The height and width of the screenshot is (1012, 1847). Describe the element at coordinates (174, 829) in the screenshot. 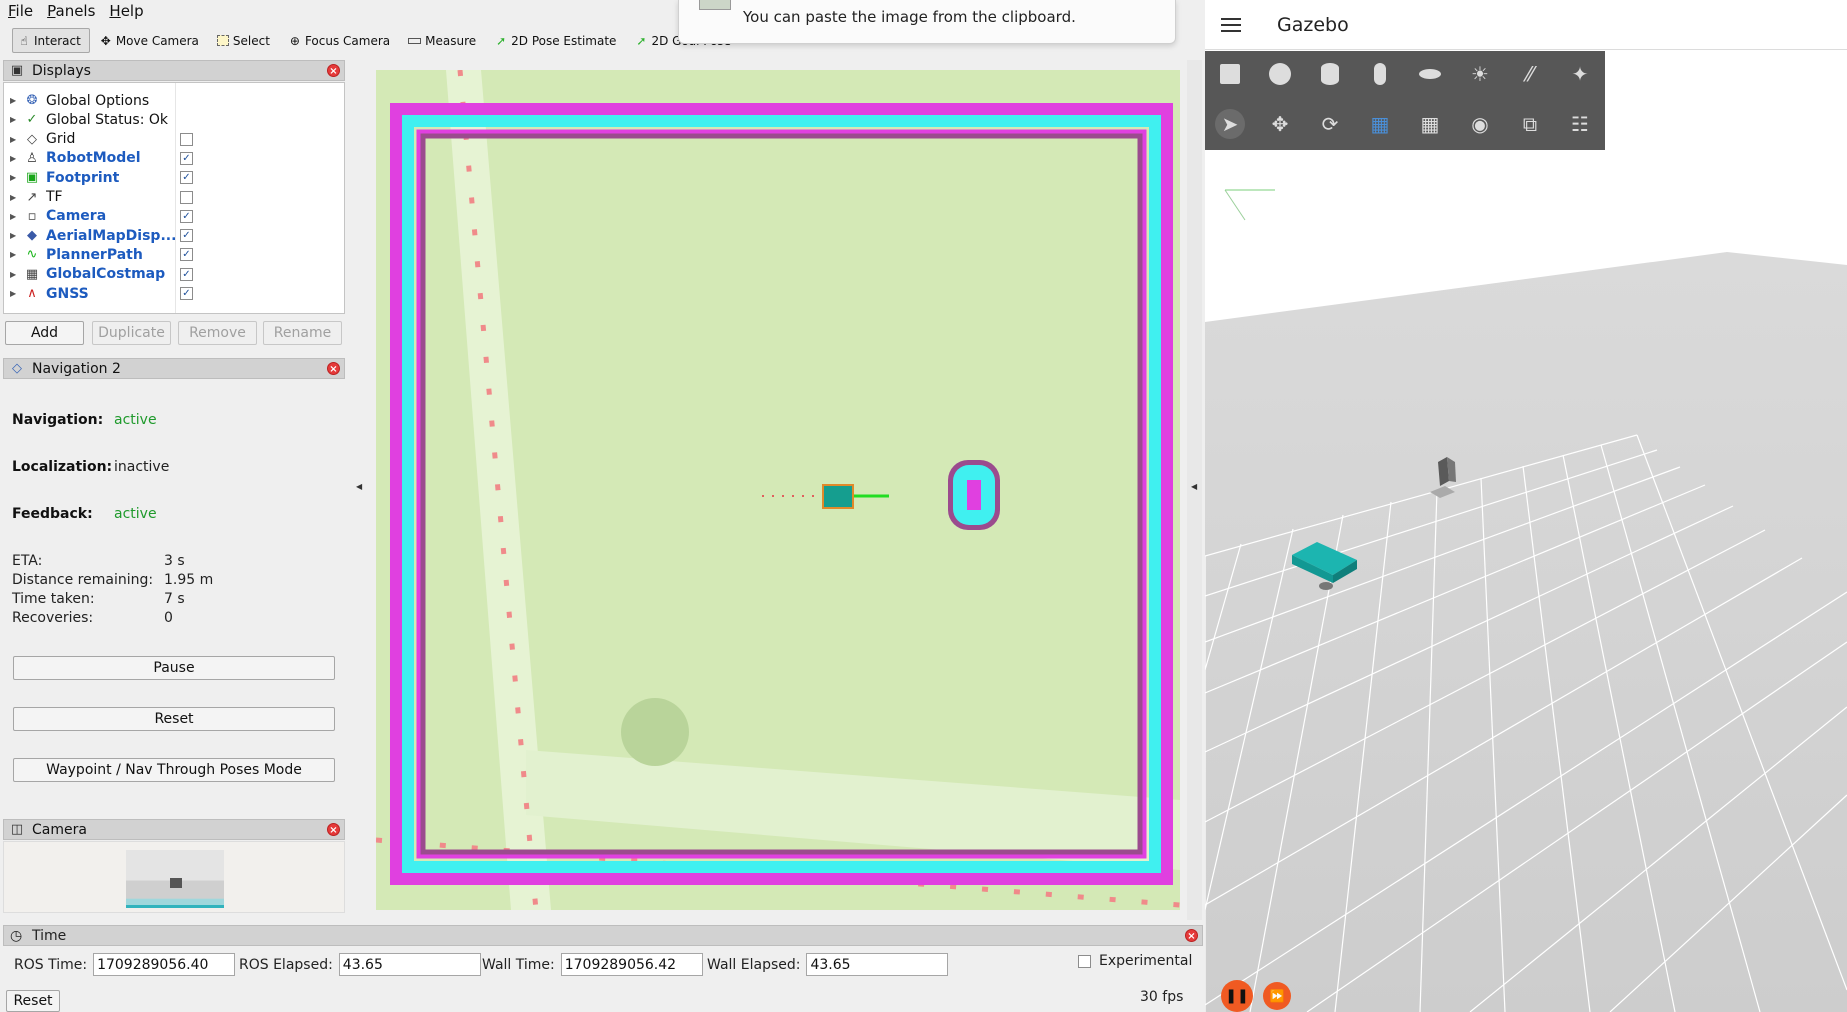

I see `camera-panel-header: ◫ Camera ×` at that location.